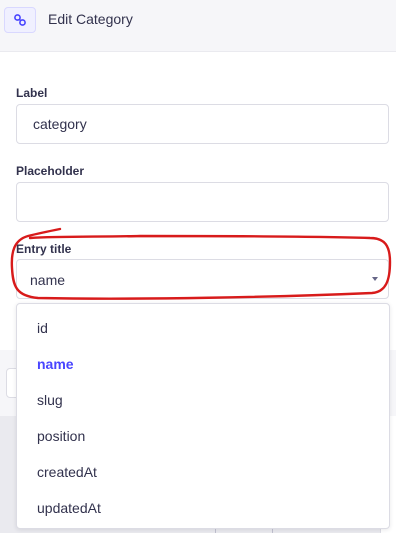 Image resolution: width=396 pixels, height=533 pixels. What do you see at coordinates (202, 202) in the screenshot?
I see `placeholder-input` at bounding box center [202, 202].